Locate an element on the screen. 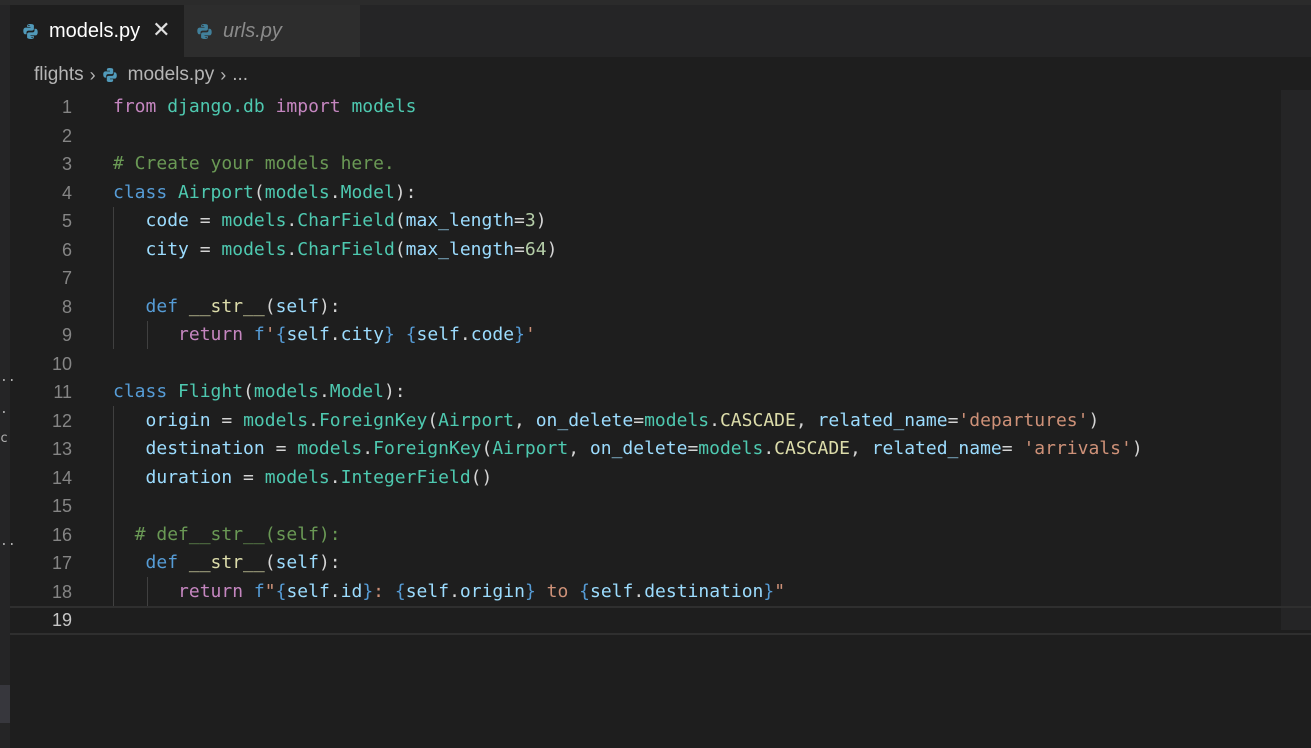 This screenshot has height=748, width=1311. code-line: 11 class Flight(models.Model): is located at coordinates (660, 392).